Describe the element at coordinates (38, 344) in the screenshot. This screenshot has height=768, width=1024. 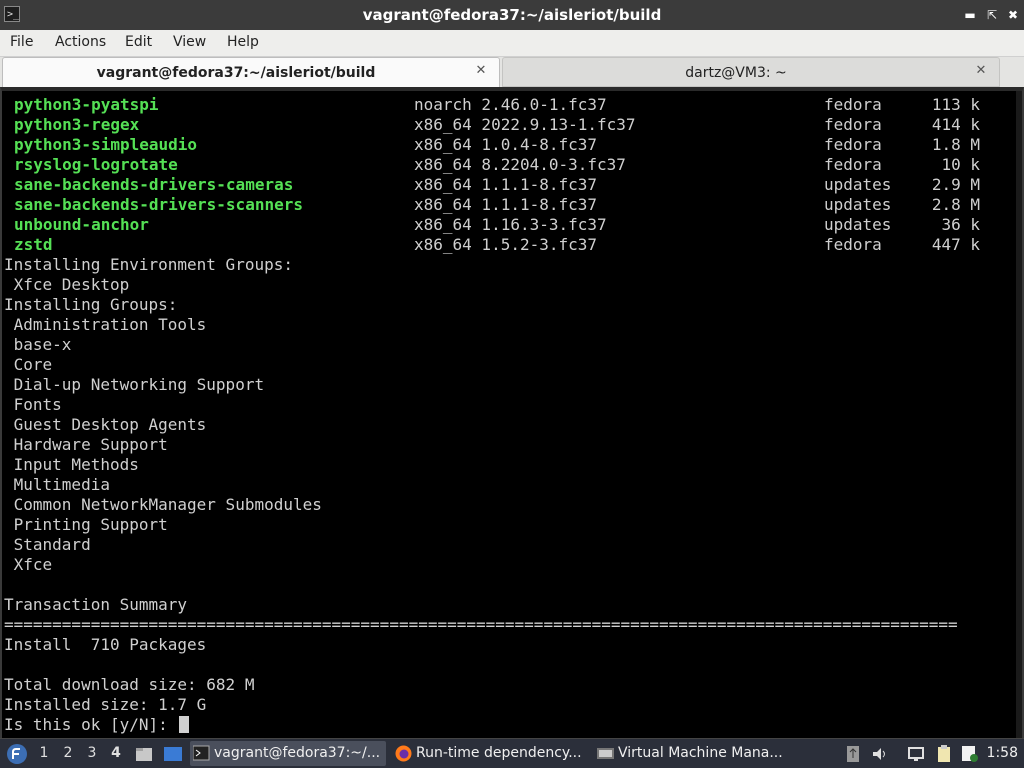
I see `terminal-line: base-x` at that location.